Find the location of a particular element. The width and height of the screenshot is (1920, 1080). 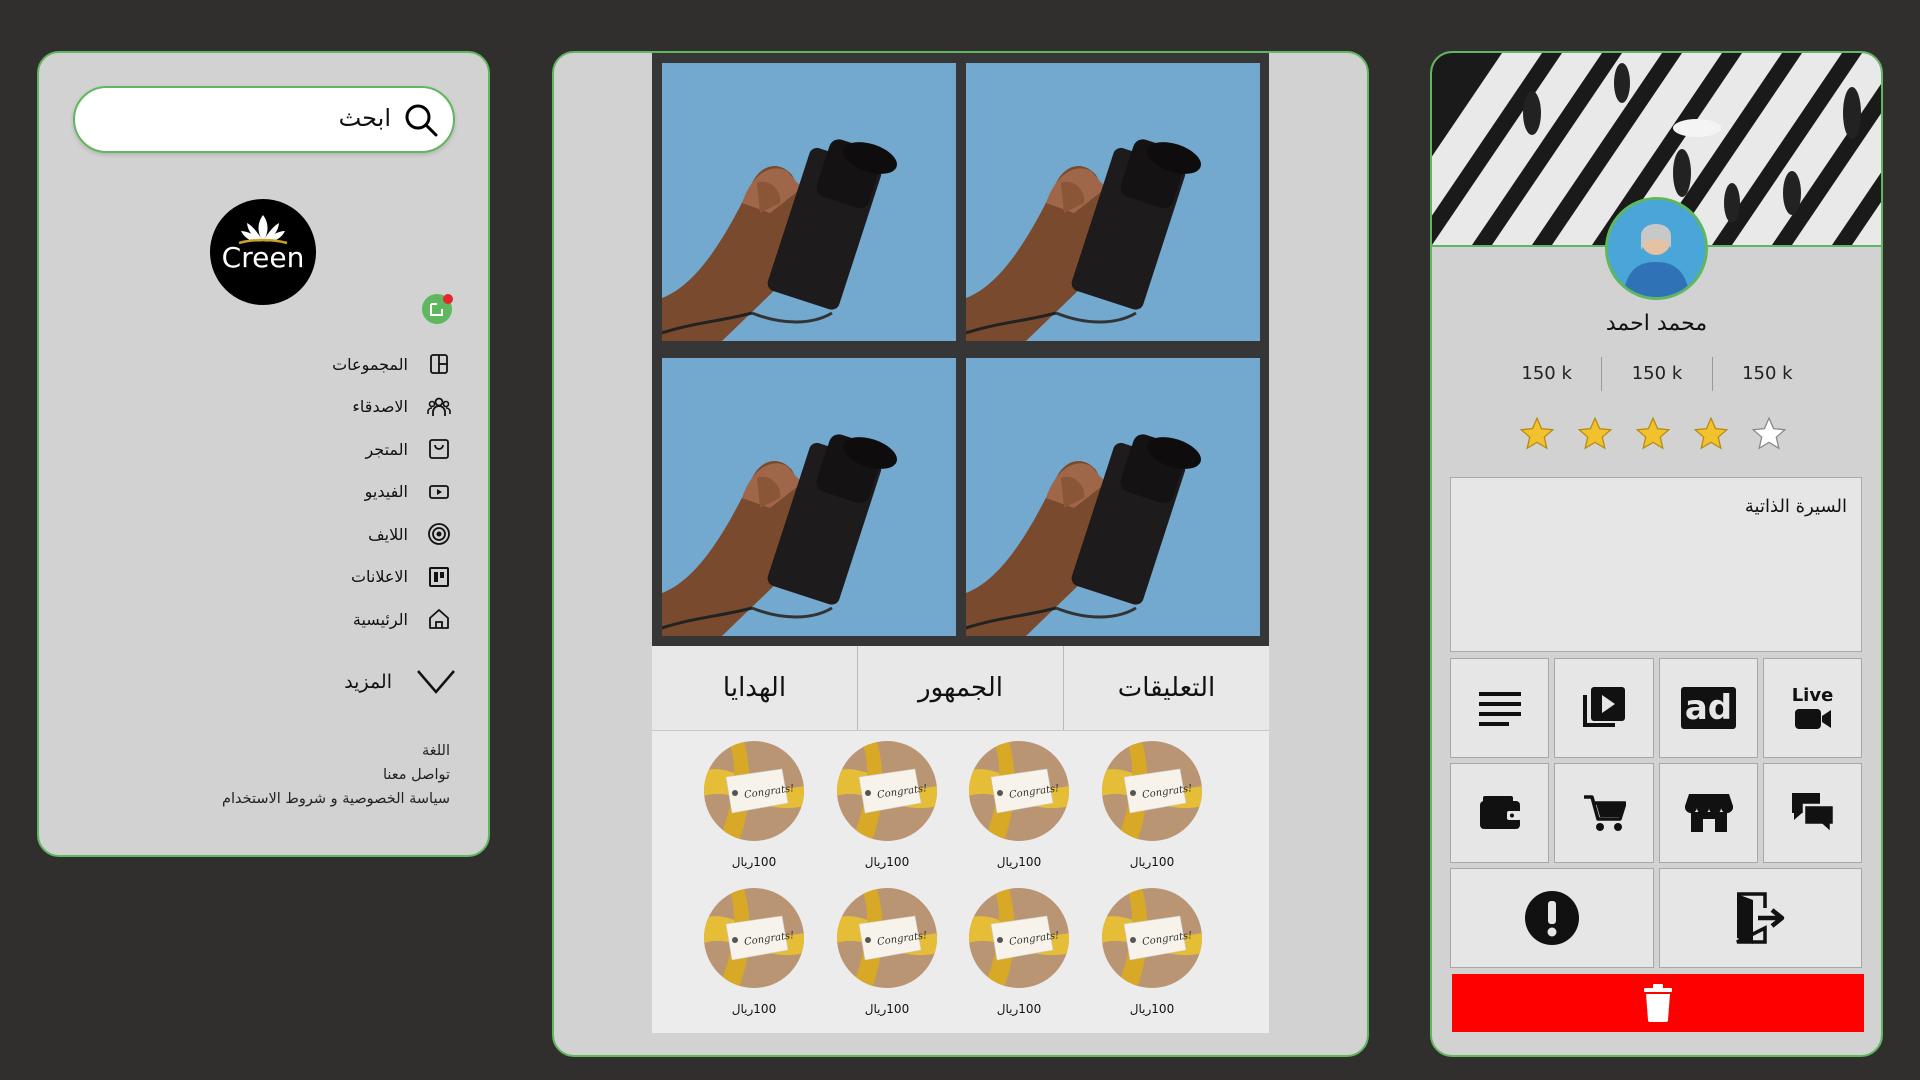

app-logo: Creen is located at coordinates (263, 252).